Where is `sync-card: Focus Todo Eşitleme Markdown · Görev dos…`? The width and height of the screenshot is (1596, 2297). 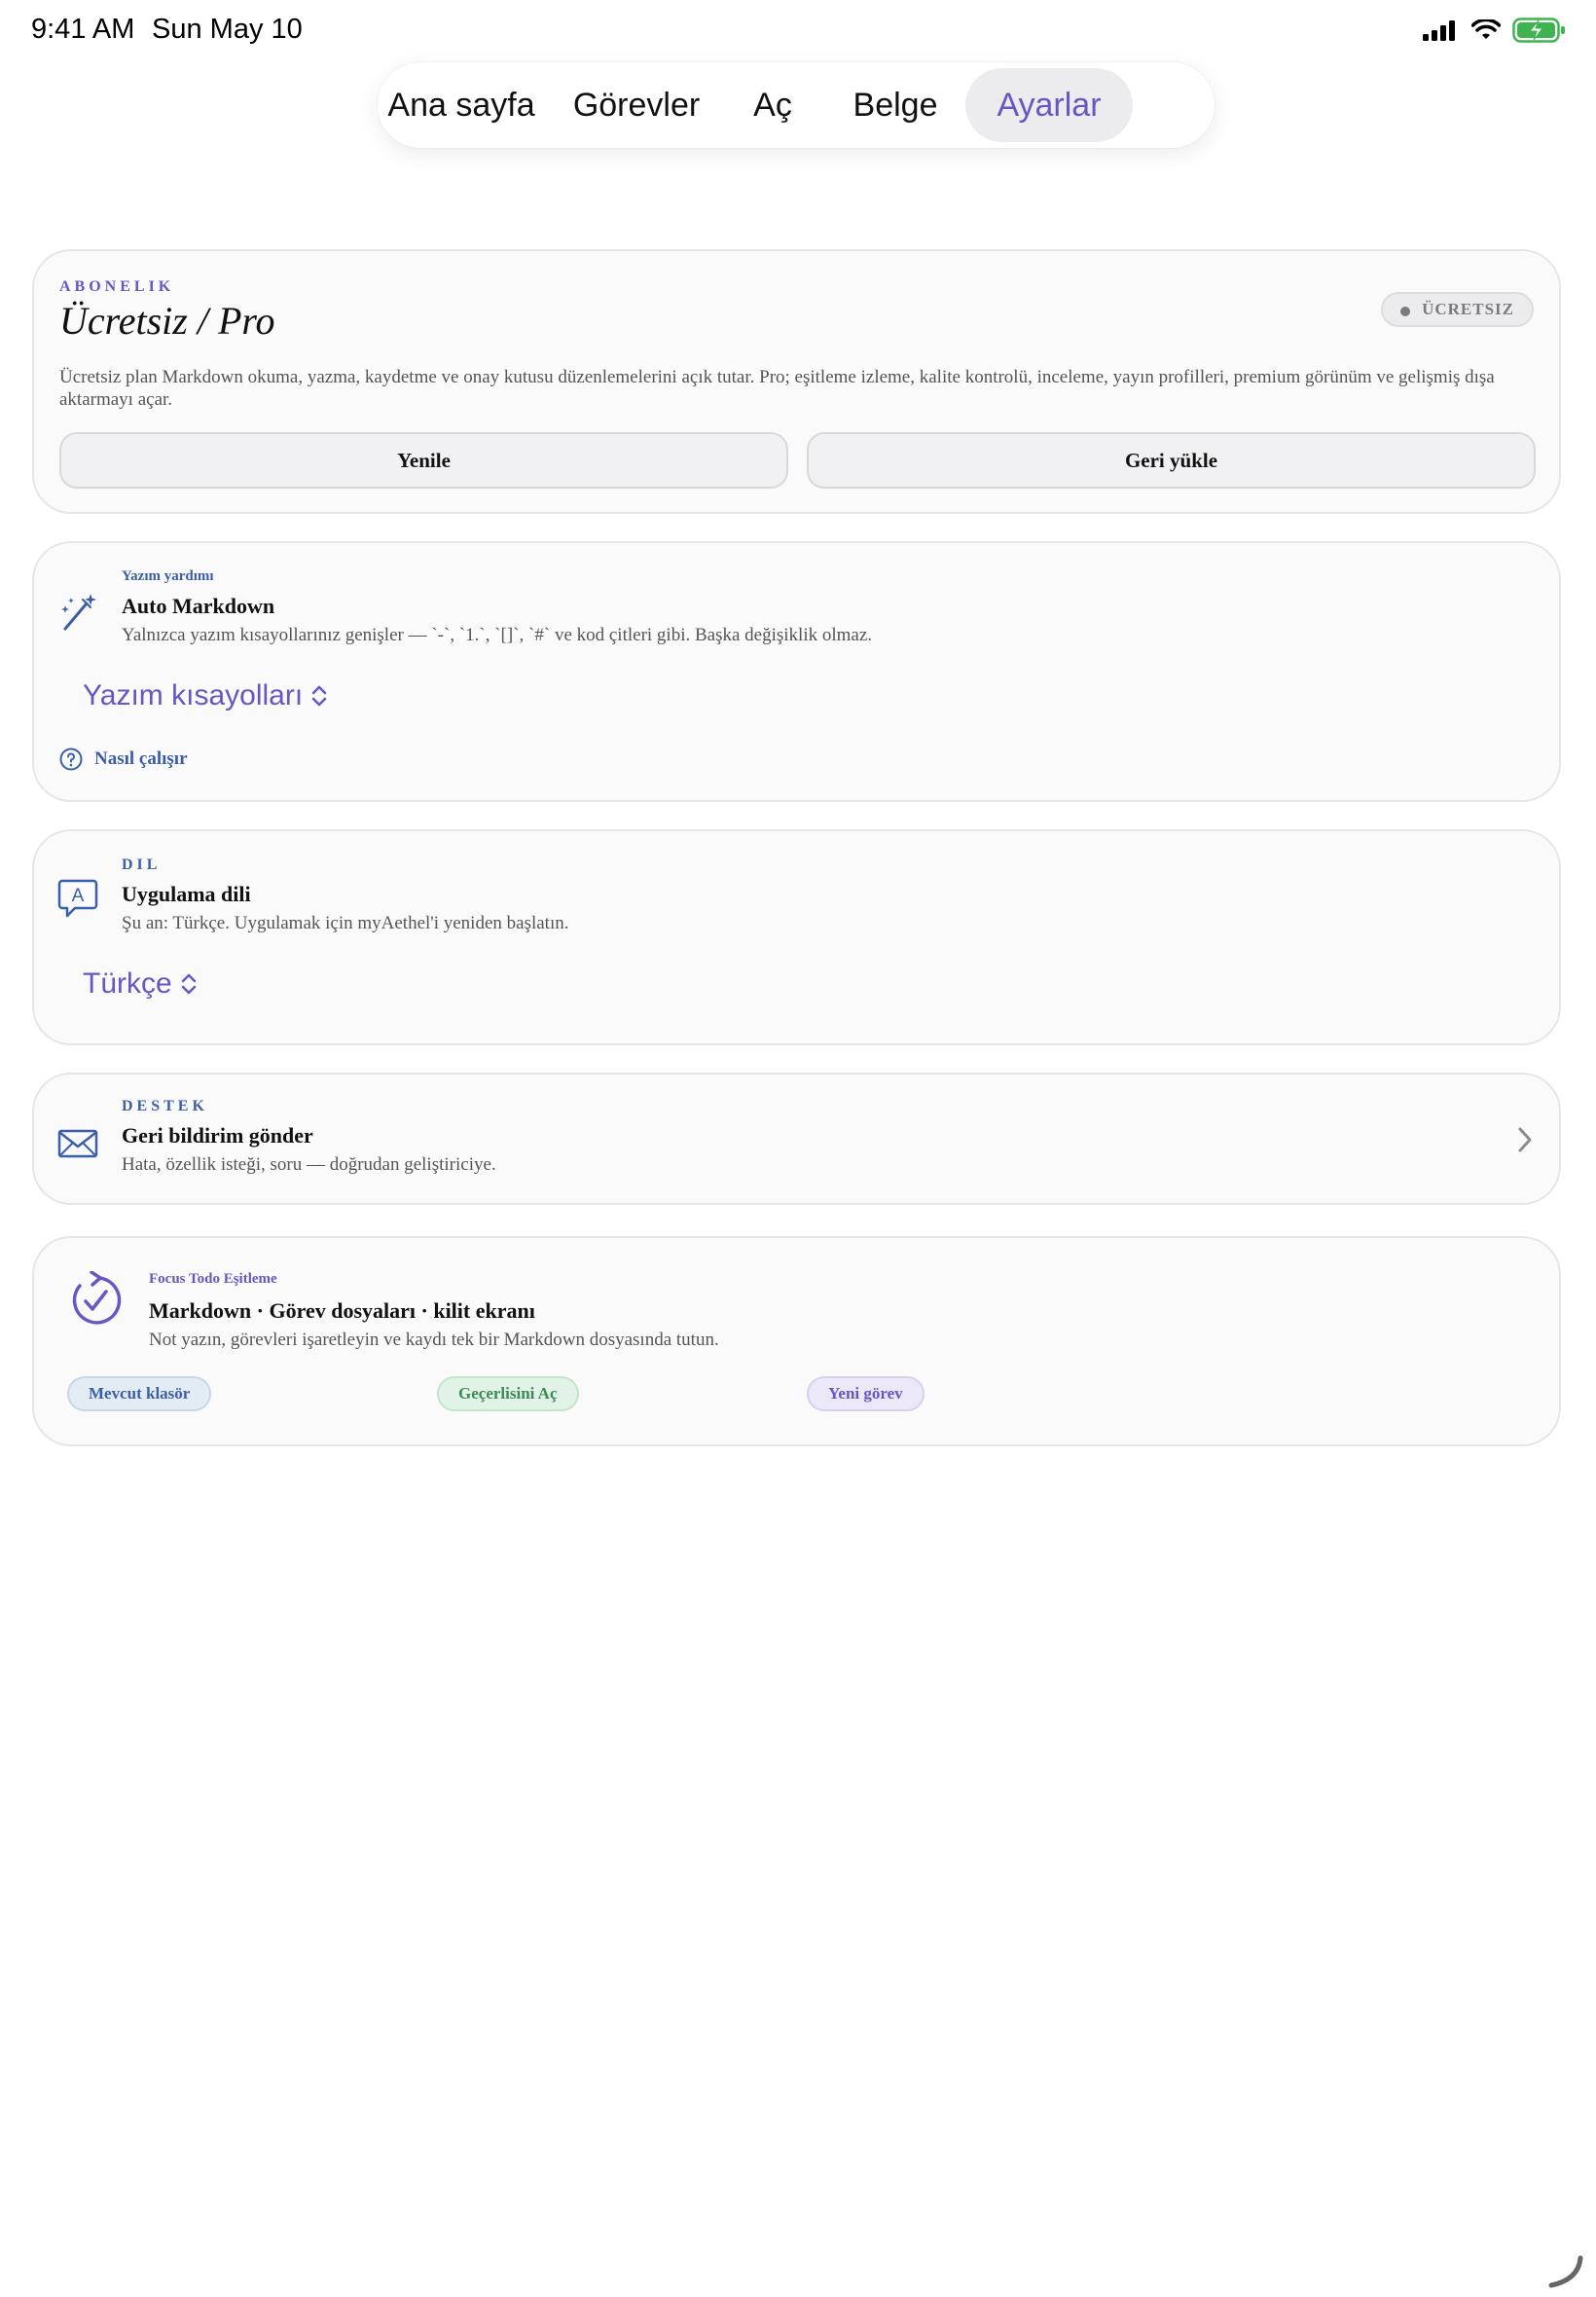 sync-card: Focus Todo Eşitleme Markdown · Görev dos… is located at coordinates (796, 1341).